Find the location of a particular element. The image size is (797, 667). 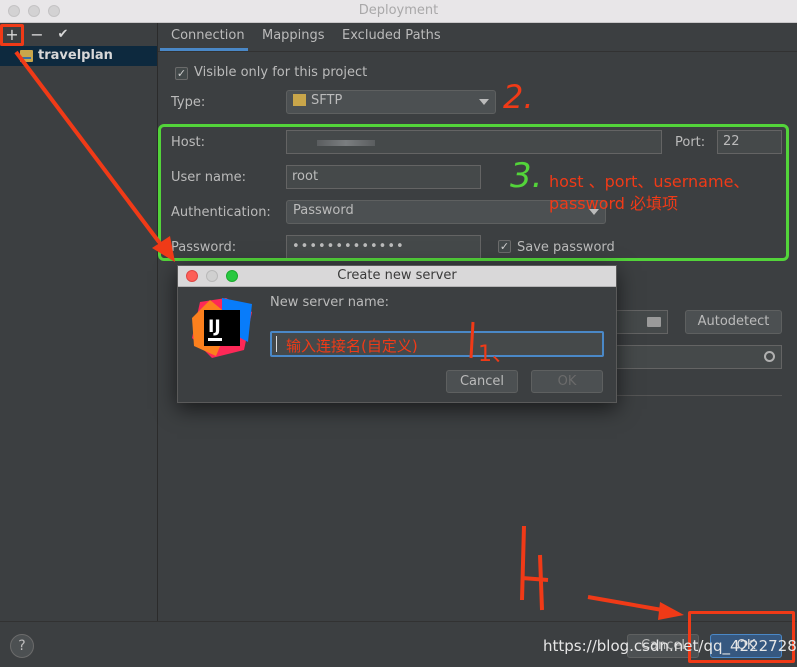

step1-stroke is located at coordinates (472, 340).